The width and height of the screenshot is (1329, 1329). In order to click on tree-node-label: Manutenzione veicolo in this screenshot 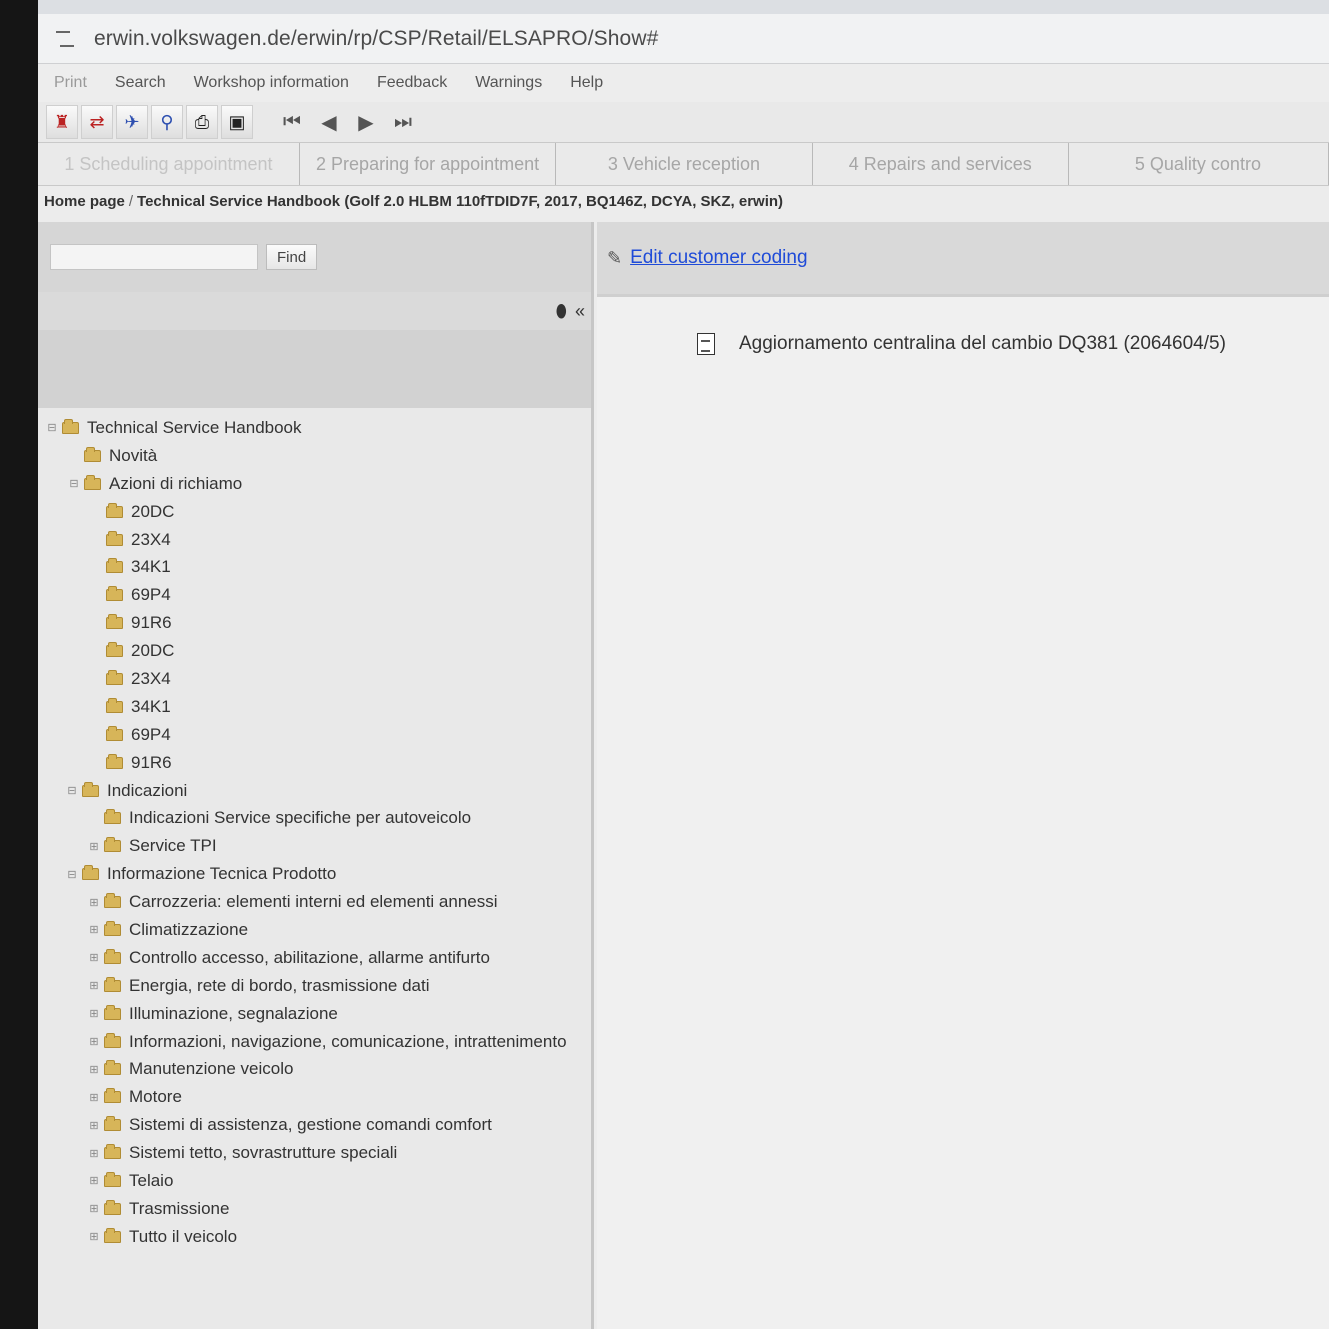, I will do `click(211, 1069)`.